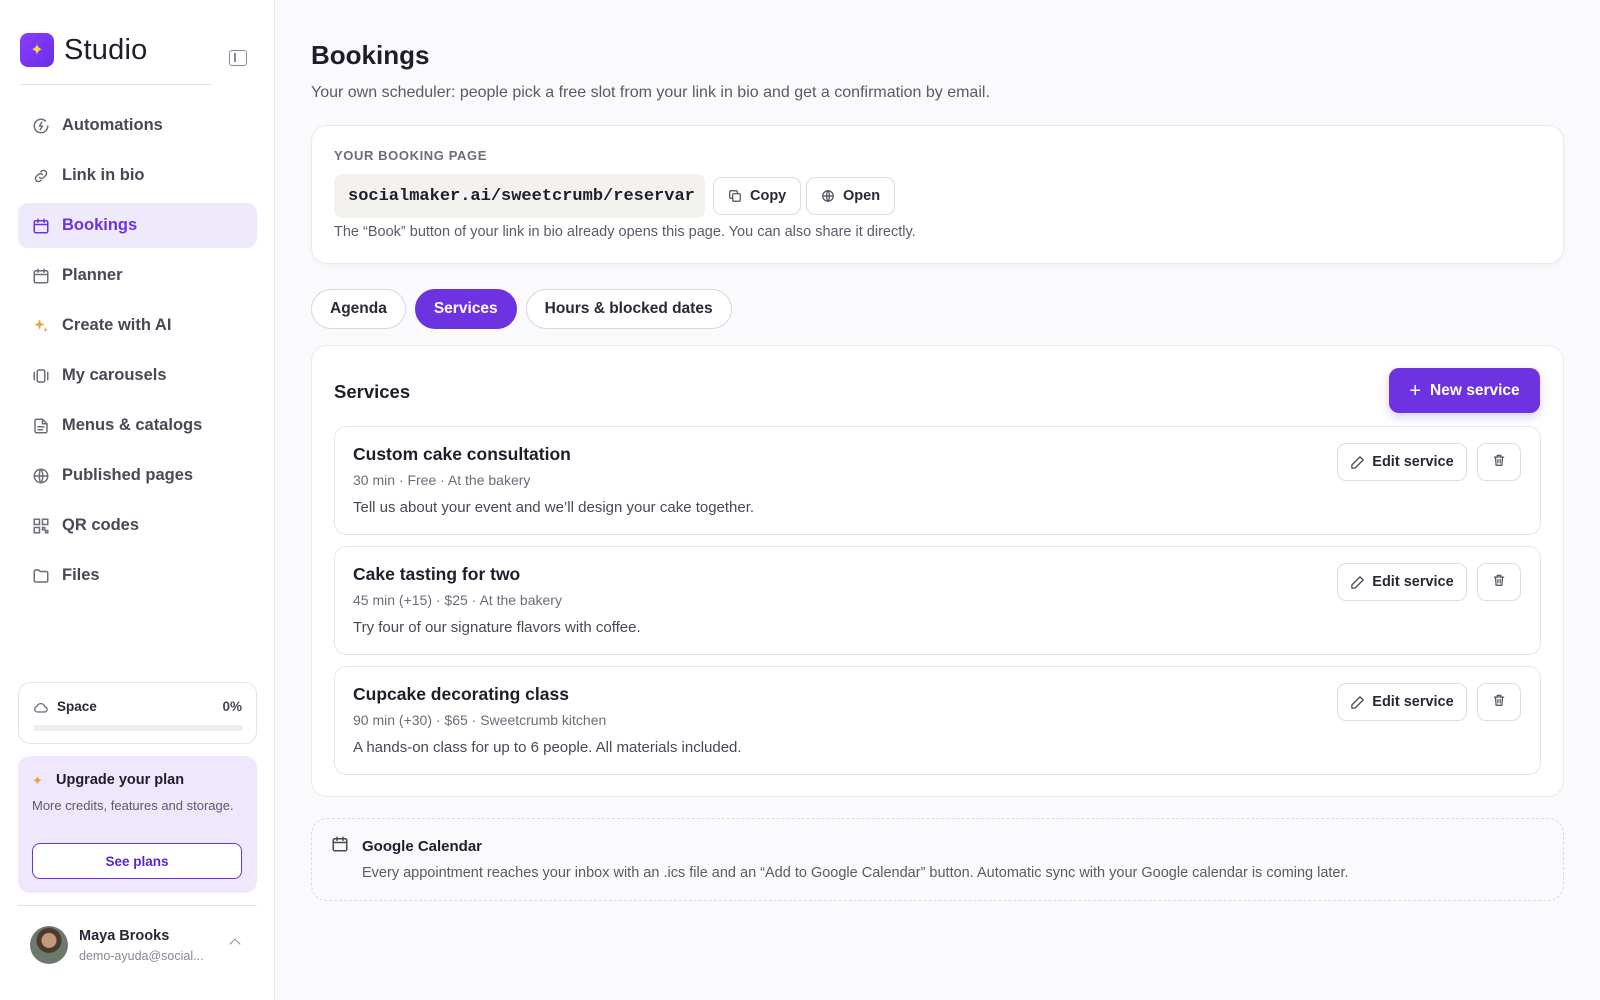  I want to click on sidebar-item-label: Link in bio, so click(103, 175).